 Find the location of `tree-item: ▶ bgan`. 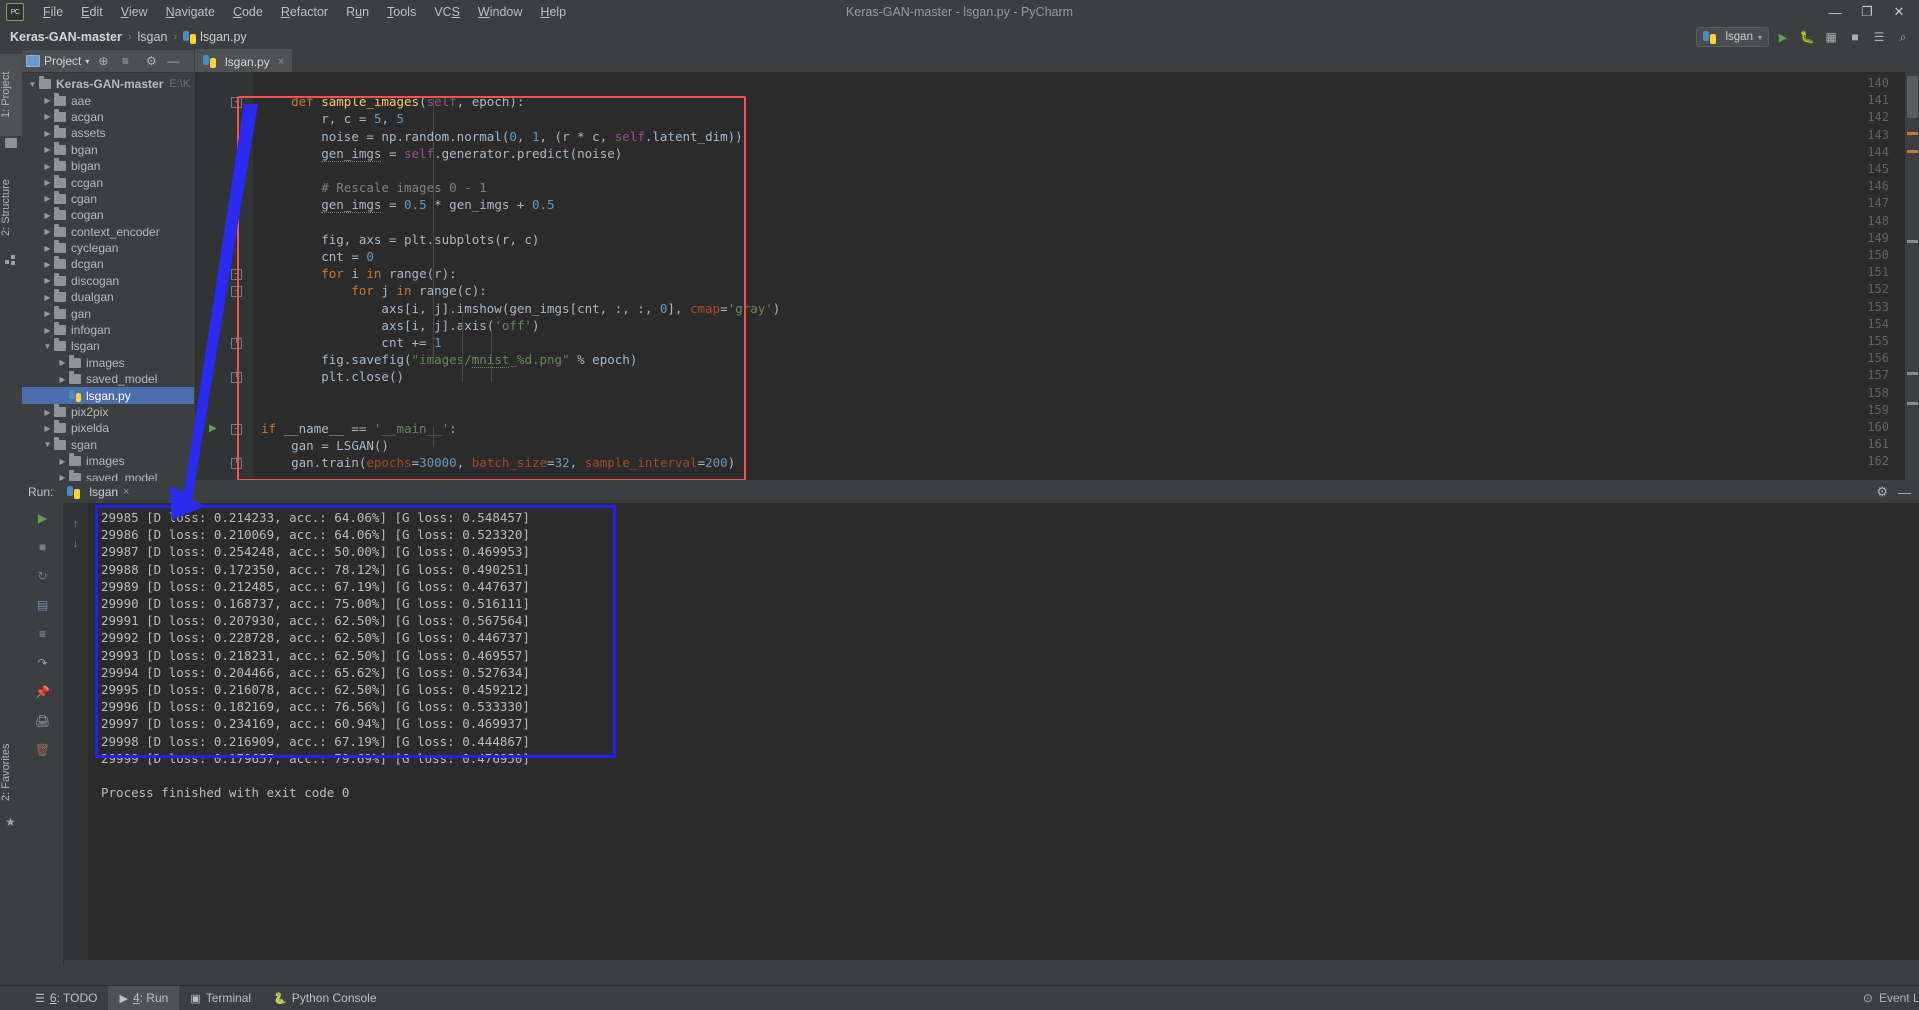

tree-item: ▶ bgan is located at coordinates (108, 149).